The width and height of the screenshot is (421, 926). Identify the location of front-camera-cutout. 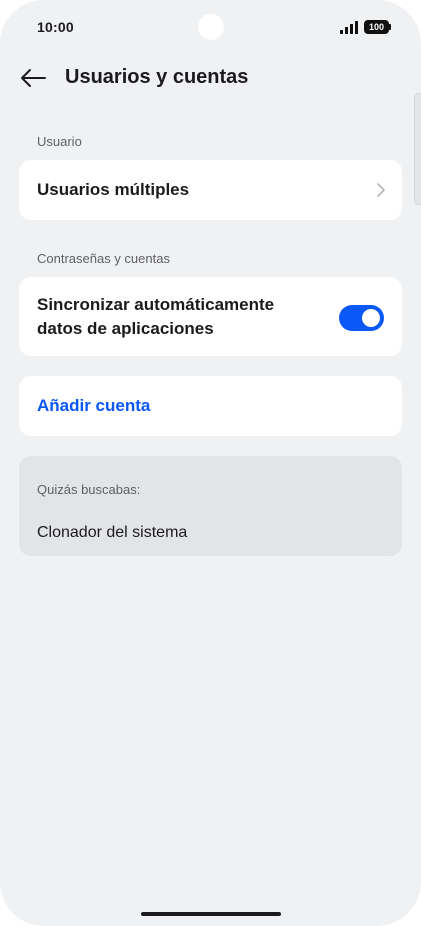
(211, 27).